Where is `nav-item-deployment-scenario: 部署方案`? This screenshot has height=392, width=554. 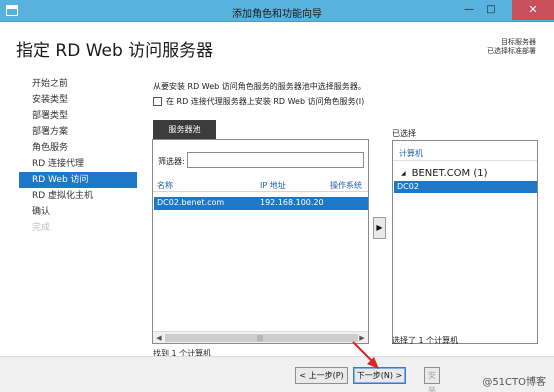
nav-item-deployment-scenario: 部署方案 is located at coordinates (78, 132).